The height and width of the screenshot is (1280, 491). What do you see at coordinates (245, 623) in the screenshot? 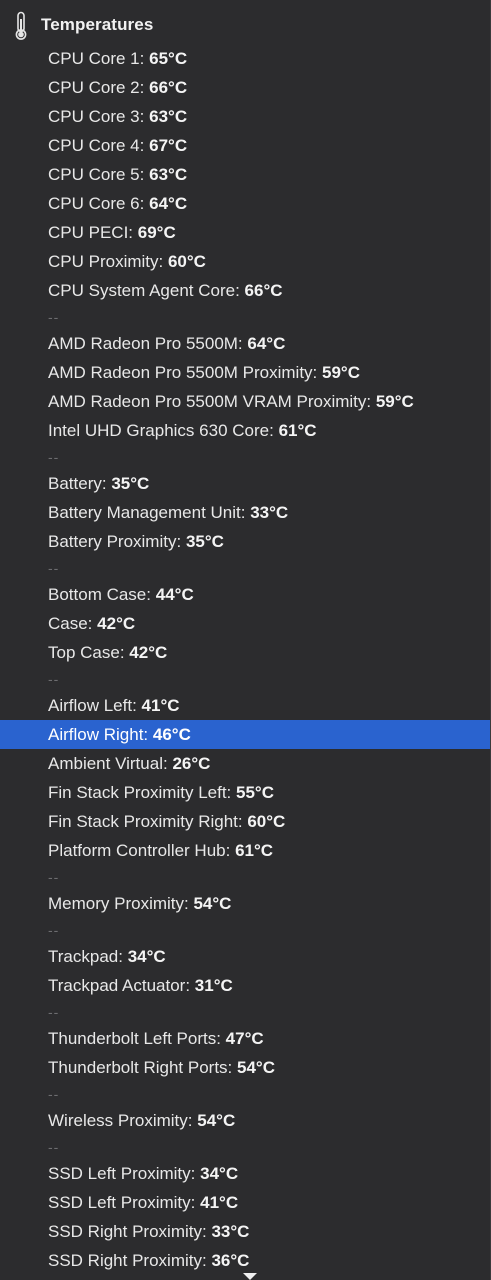
I see `sensor-menu-item: Case: 42°C` at bounding box center [245, 623].